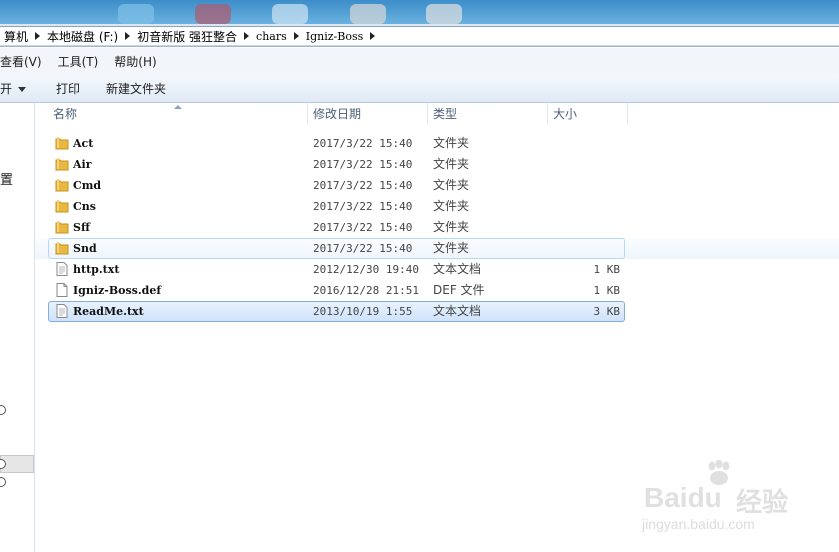 This screenshot has width=839, height=552. What do you see at coordinates (87, 185) in the screenshot?
I see `file-name: Cmd` at bounding box center [87, 185].